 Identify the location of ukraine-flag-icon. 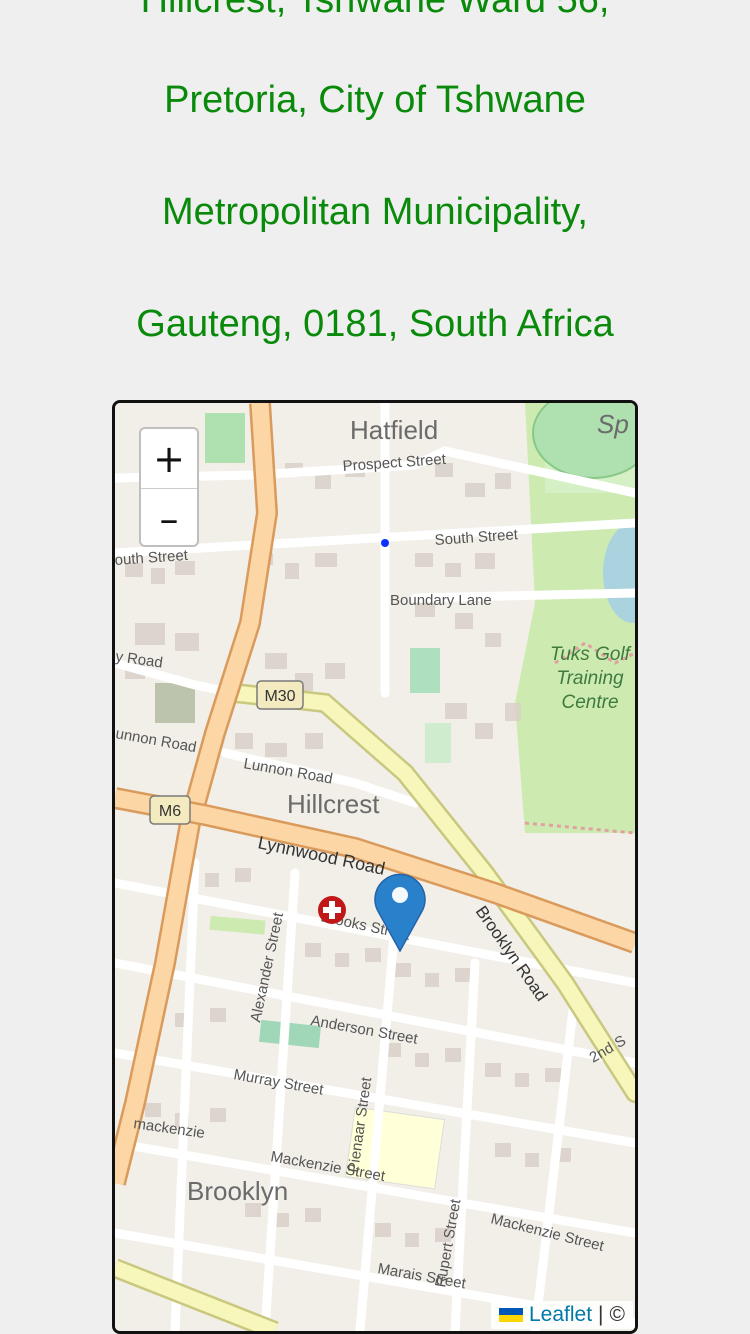
(510, 1315).